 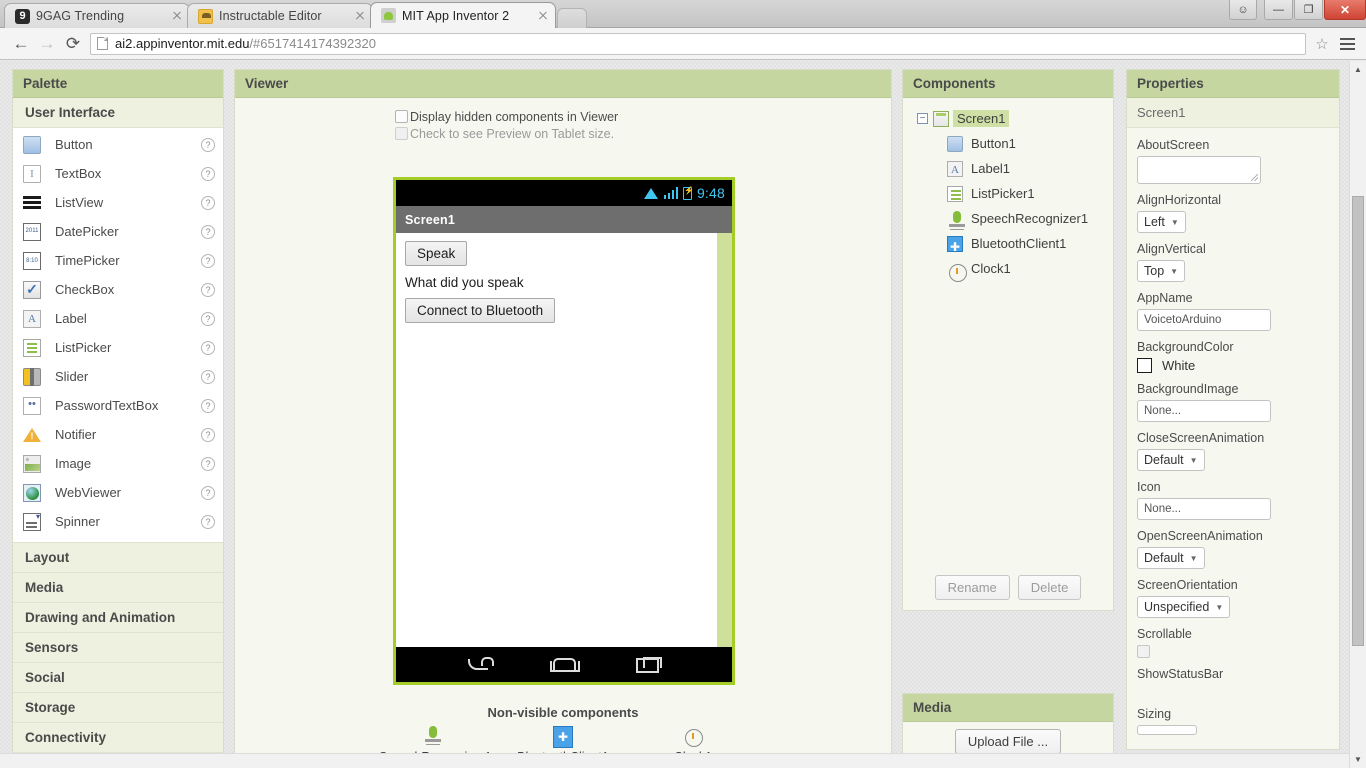 I want to click on appname-input: VoicetoArduino, so click(x=1204, y=320).